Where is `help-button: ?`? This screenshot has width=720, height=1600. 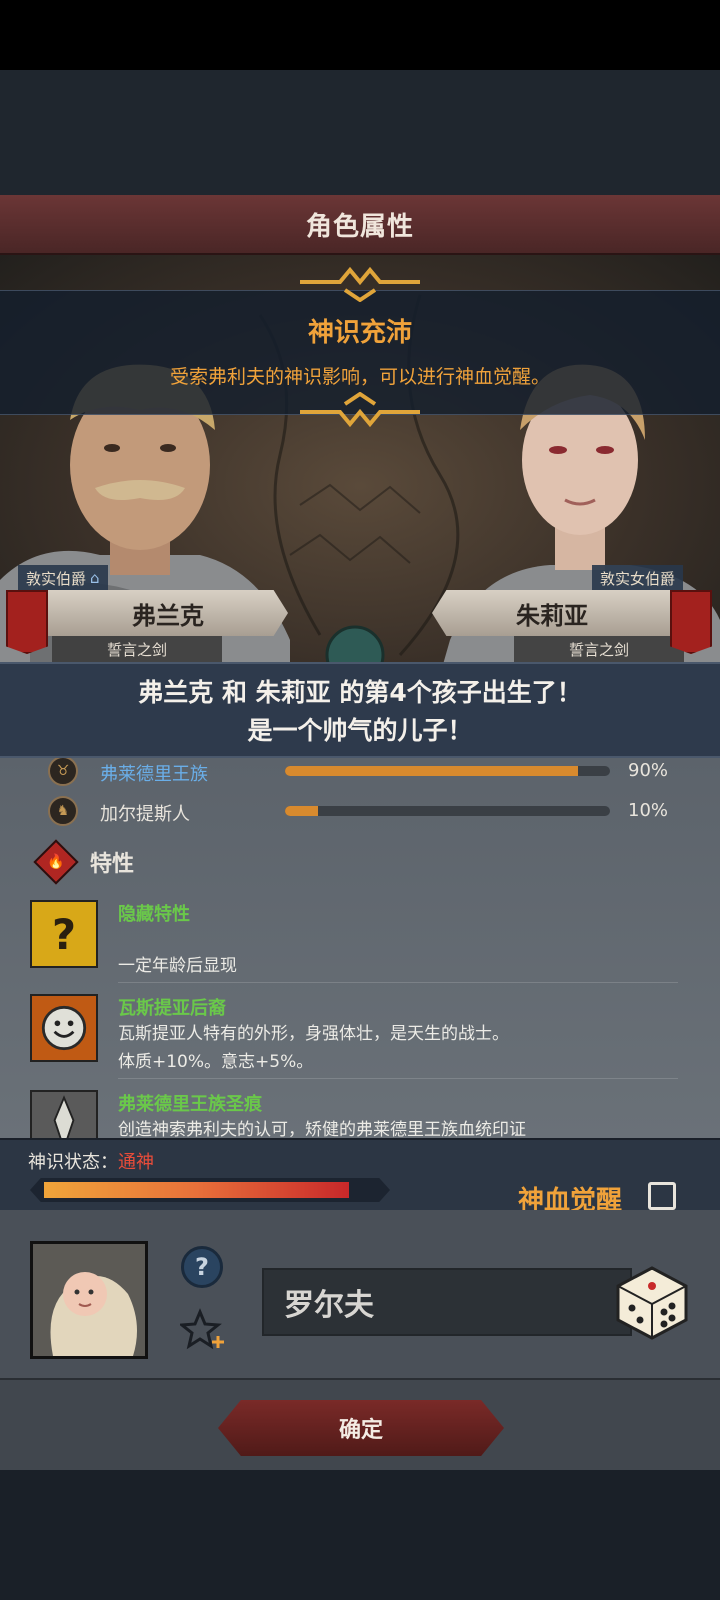 help-button: ? is located at coordinates (202, 1267).